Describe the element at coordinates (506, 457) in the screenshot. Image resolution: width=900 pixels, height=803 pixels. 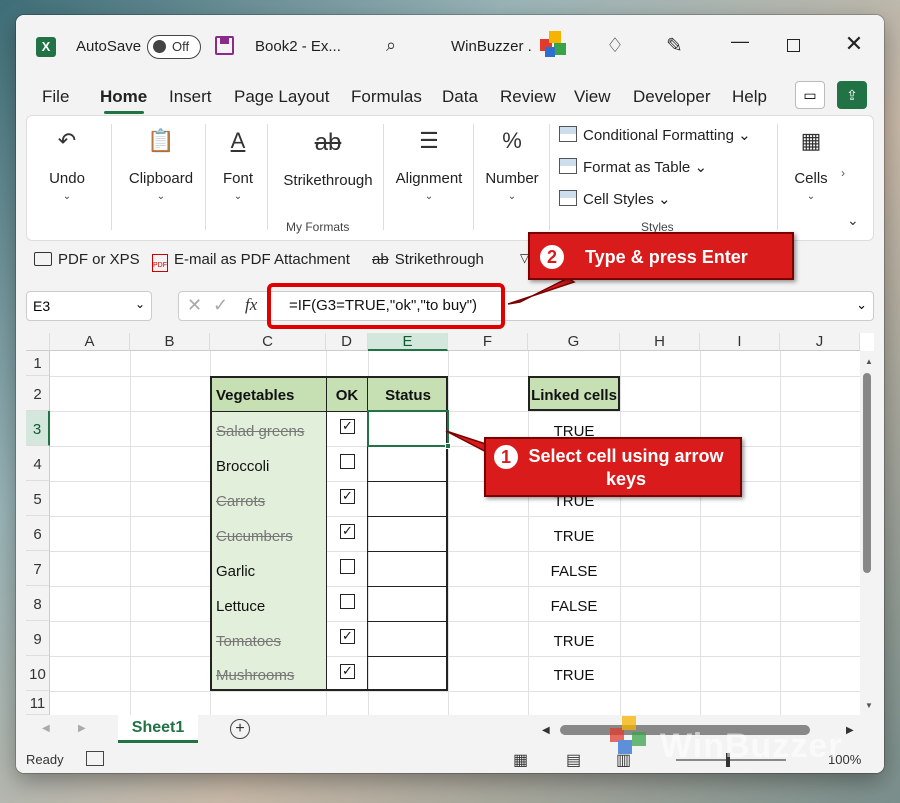
I see `callout-1-number: 1` at that location.